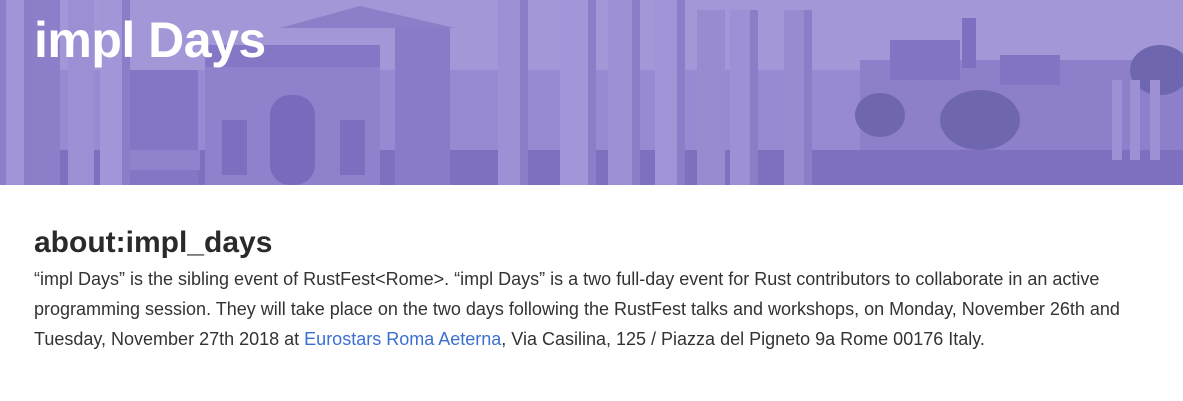  I want to click on venue-link: Eurostars Roma Aeterna, so click(402, 339).